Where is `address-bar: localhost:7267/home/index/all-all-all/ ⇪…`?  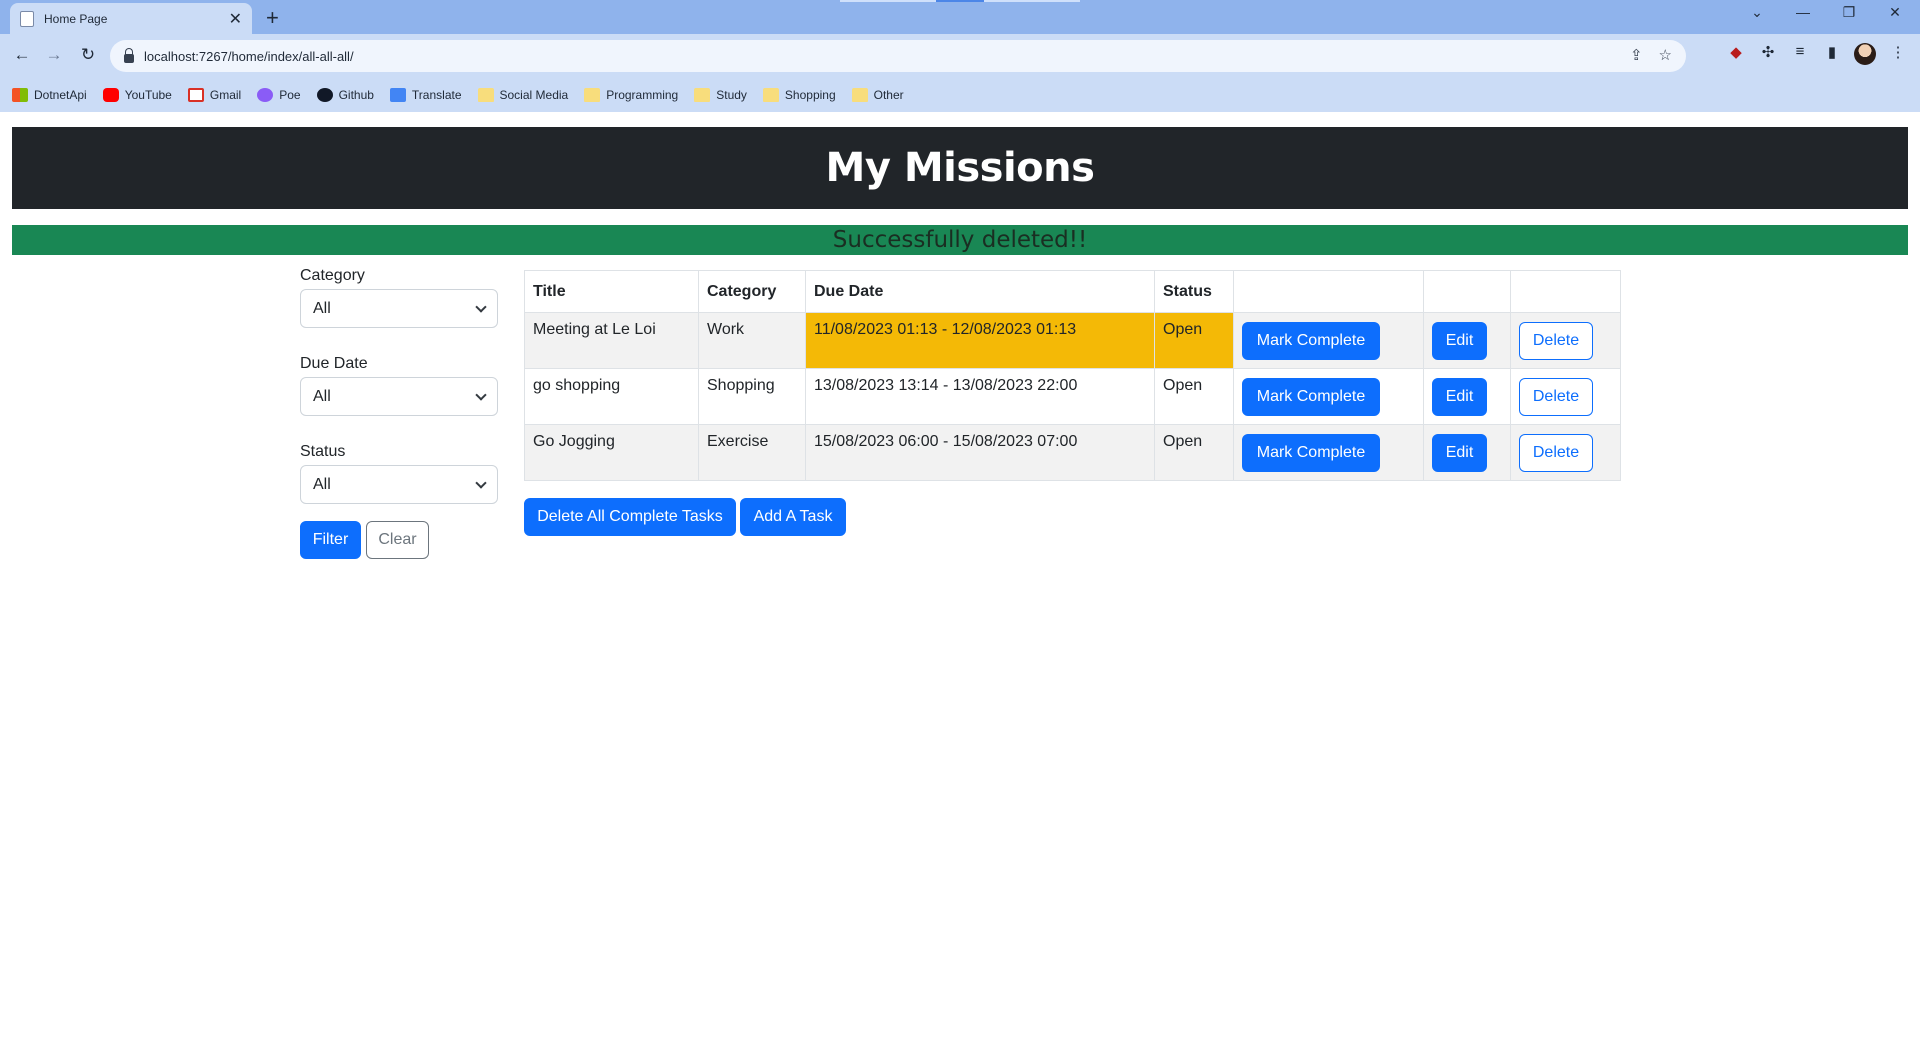
address-bar: localhost:7267/home/index/all-all-all/ ⇪… is located at coordinates (898, 56).